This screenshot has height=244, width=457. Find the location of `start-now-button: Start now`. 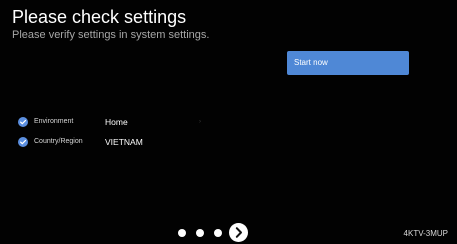

start-now-button: Start now is located at coordinates (348, 63).